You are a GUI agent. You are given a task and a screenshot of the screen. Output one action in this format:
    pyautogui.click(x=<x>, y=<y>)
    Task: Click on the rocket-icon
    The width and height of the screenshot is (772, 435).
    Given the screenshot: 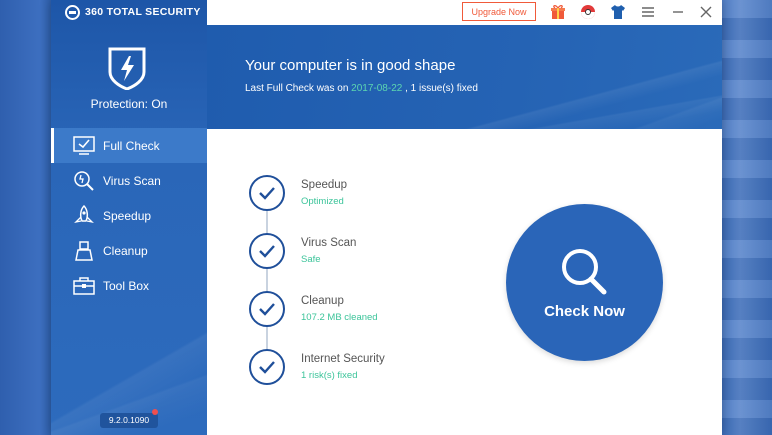 What is the action you would take?
    pyautogui.click(x=84, y=215)
    